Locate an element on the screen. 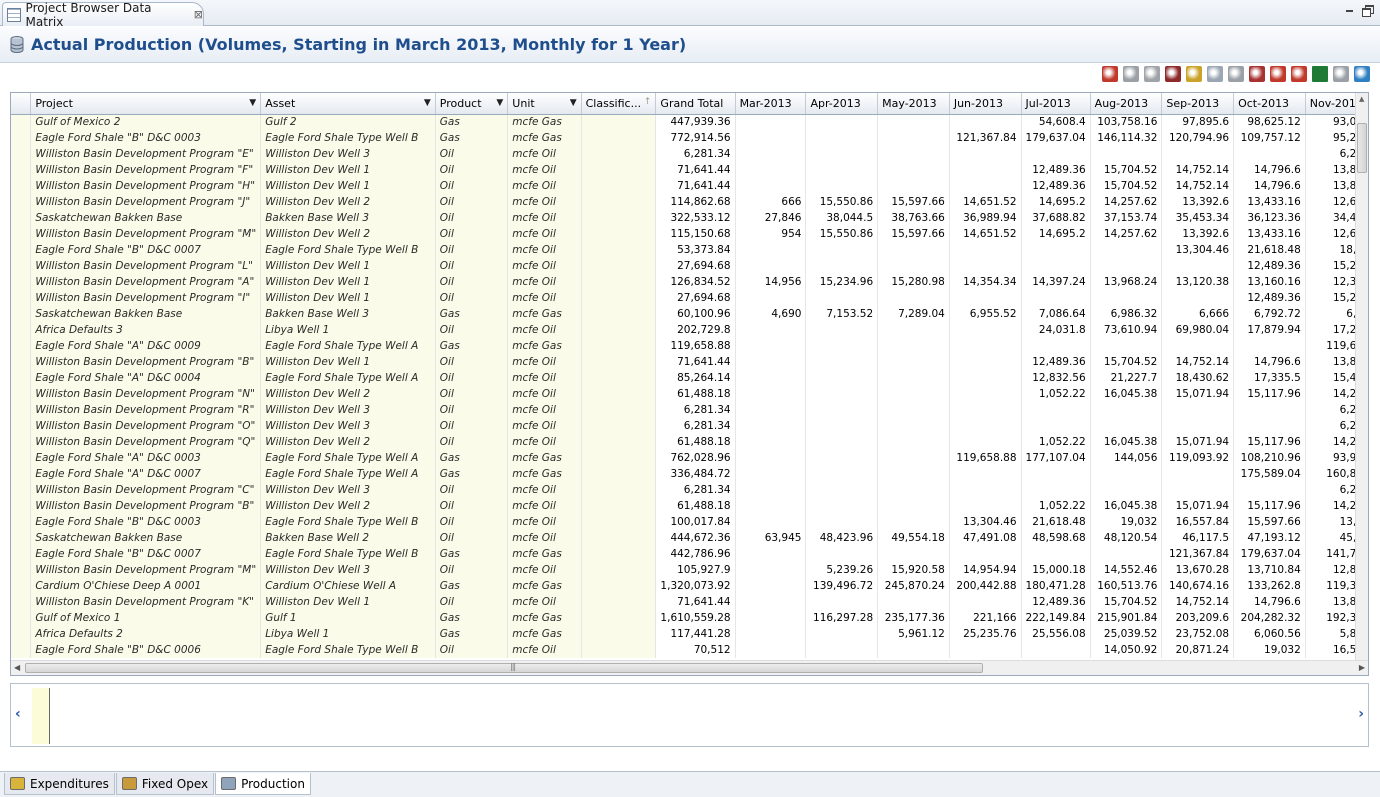 Image resolution: width=1380 pixels, height=797 pixels. undo-icon is located at coordinates (1341, 74).